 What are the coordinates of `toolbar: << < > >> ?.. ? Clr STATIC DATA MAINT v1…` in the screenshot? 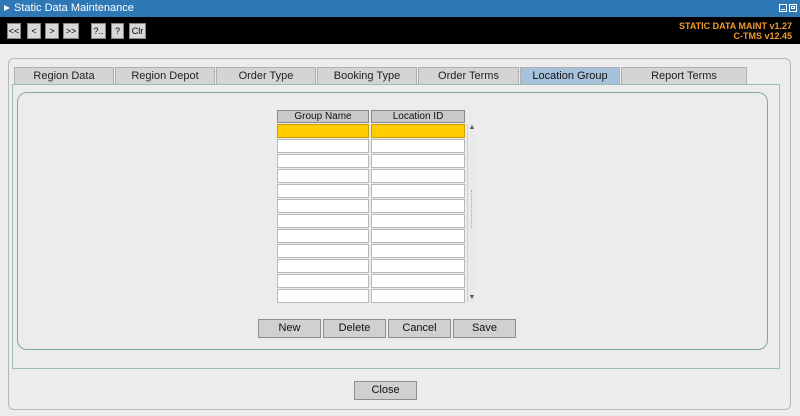 It's located at (400, 30).